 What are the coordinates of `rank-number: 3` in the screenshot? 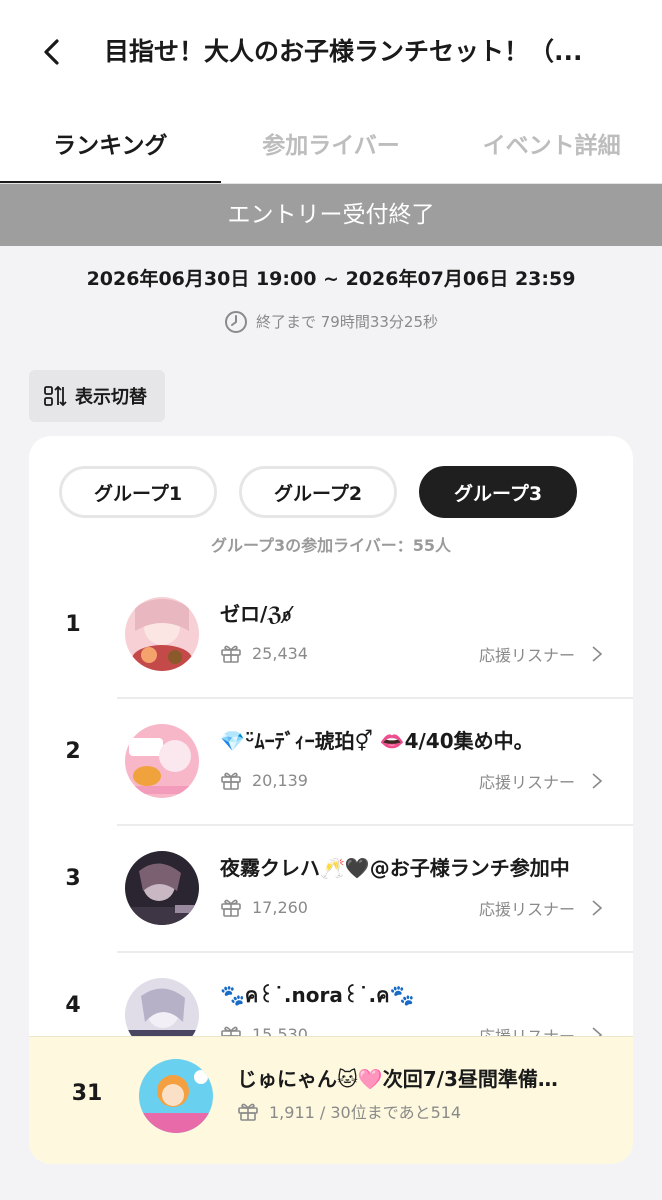 It's located at (73, 878).